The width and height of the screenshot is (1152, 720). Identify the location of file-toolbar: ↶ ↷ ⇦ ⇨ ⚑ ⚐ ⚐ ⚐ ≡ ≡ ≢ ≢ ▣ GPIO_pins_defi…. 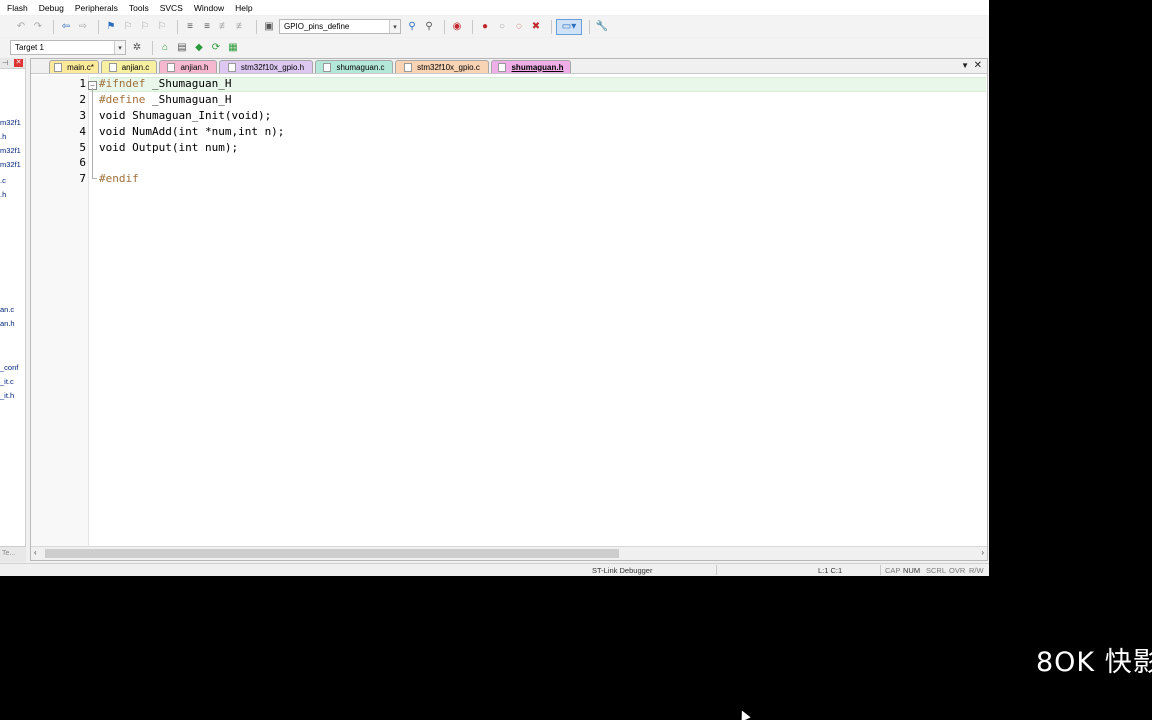
(494, 26).